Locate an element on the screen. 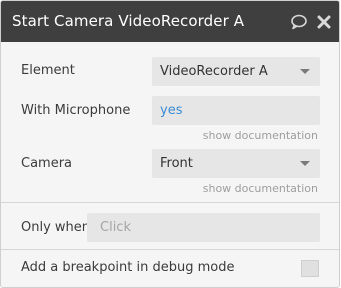  comment-icon is located at coordinates (299, 22).